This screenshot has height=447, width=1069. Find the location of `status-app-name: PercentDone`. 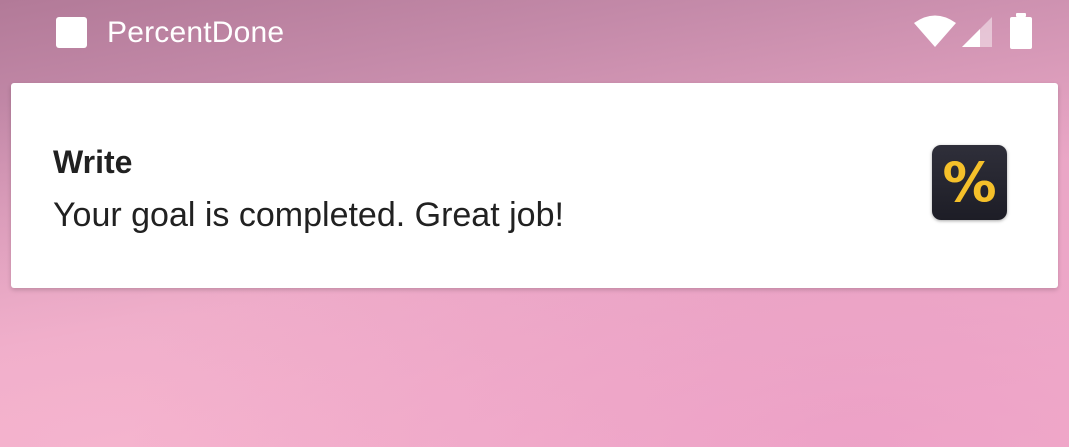

status-app-name: PercentDone is located at coordinates (196, 32).